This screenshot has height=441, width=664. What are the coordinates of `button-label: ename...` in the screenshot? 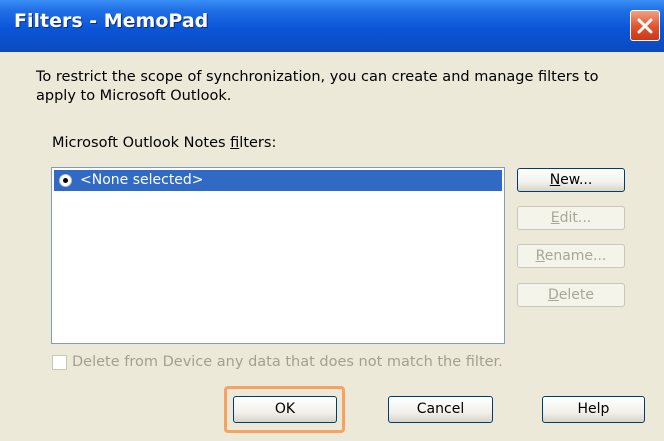 It's located at (575, 256).